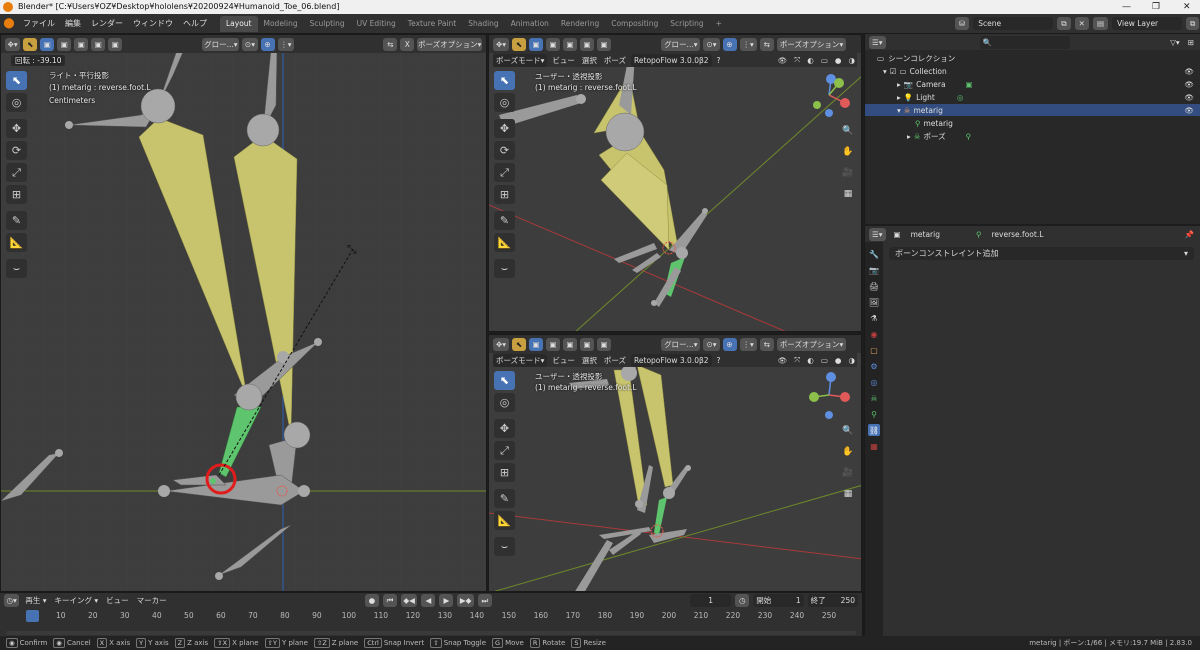 The width and height of the screenshot is (1200, 650). Describe the element at coordinates (1189, 234) in the screenshot. I see `pin-icon: 📌` at that location.